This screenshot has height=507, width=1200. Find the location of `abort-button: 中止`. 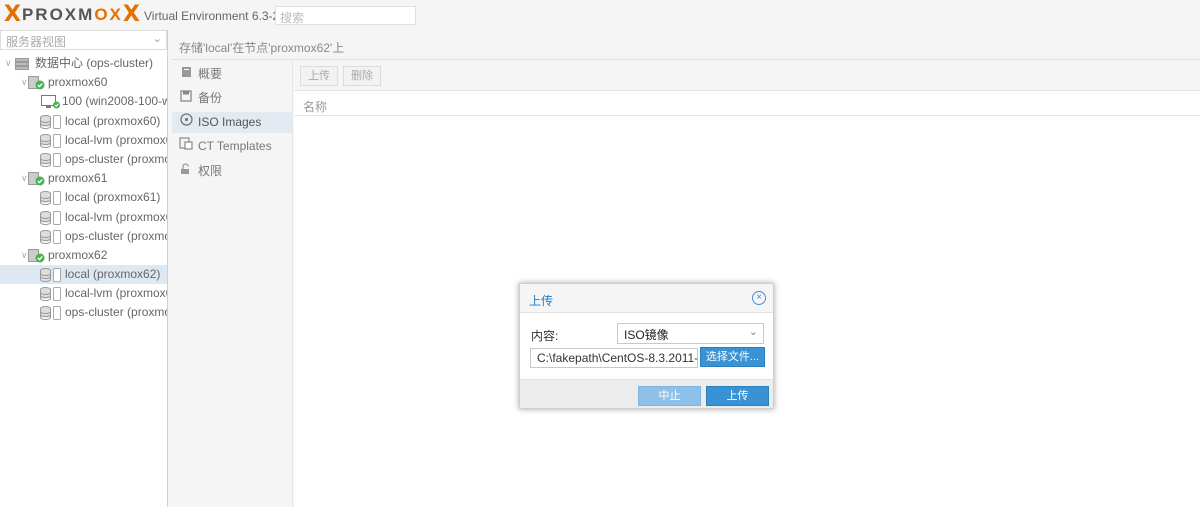

abort-button: 中止 is located at coordinates (669, 396).